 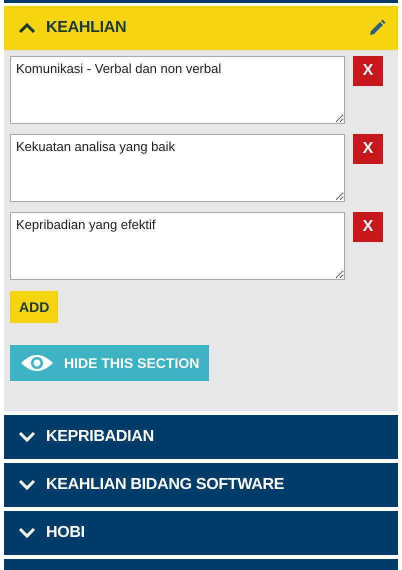 What do you see at coordinates (201, 533) in the screenshot?
I see `section-header: HOBI` at bounding box center [201, 533].